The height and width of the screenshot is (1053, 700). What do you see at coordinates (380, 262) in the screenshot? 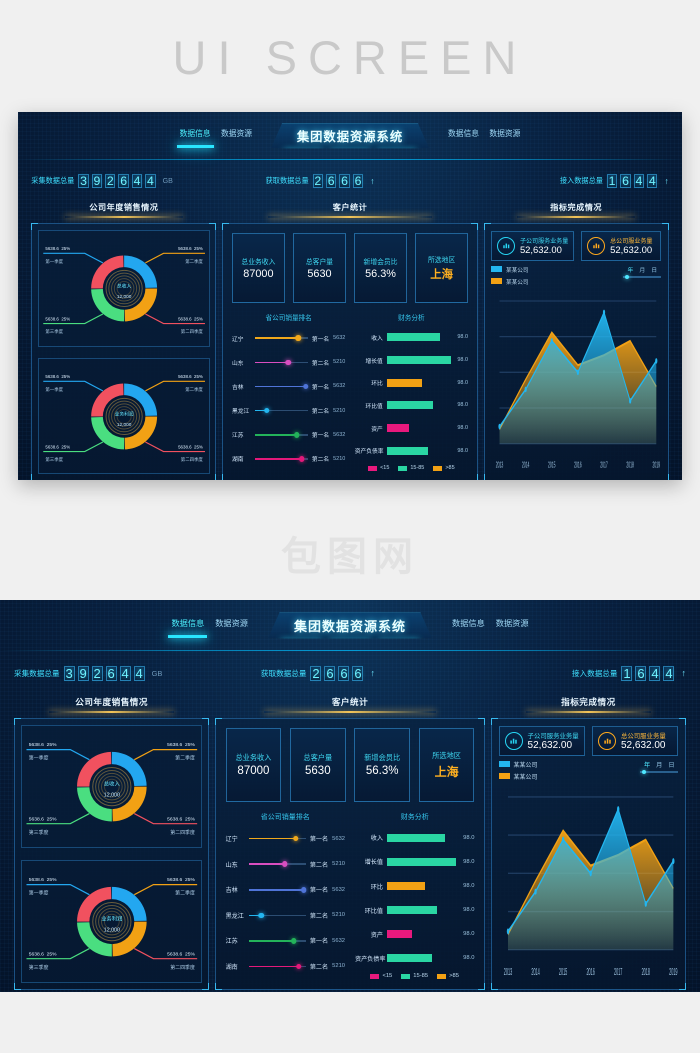
I see `kpi-label: 新增会员比` at bounding box center [380, 262].